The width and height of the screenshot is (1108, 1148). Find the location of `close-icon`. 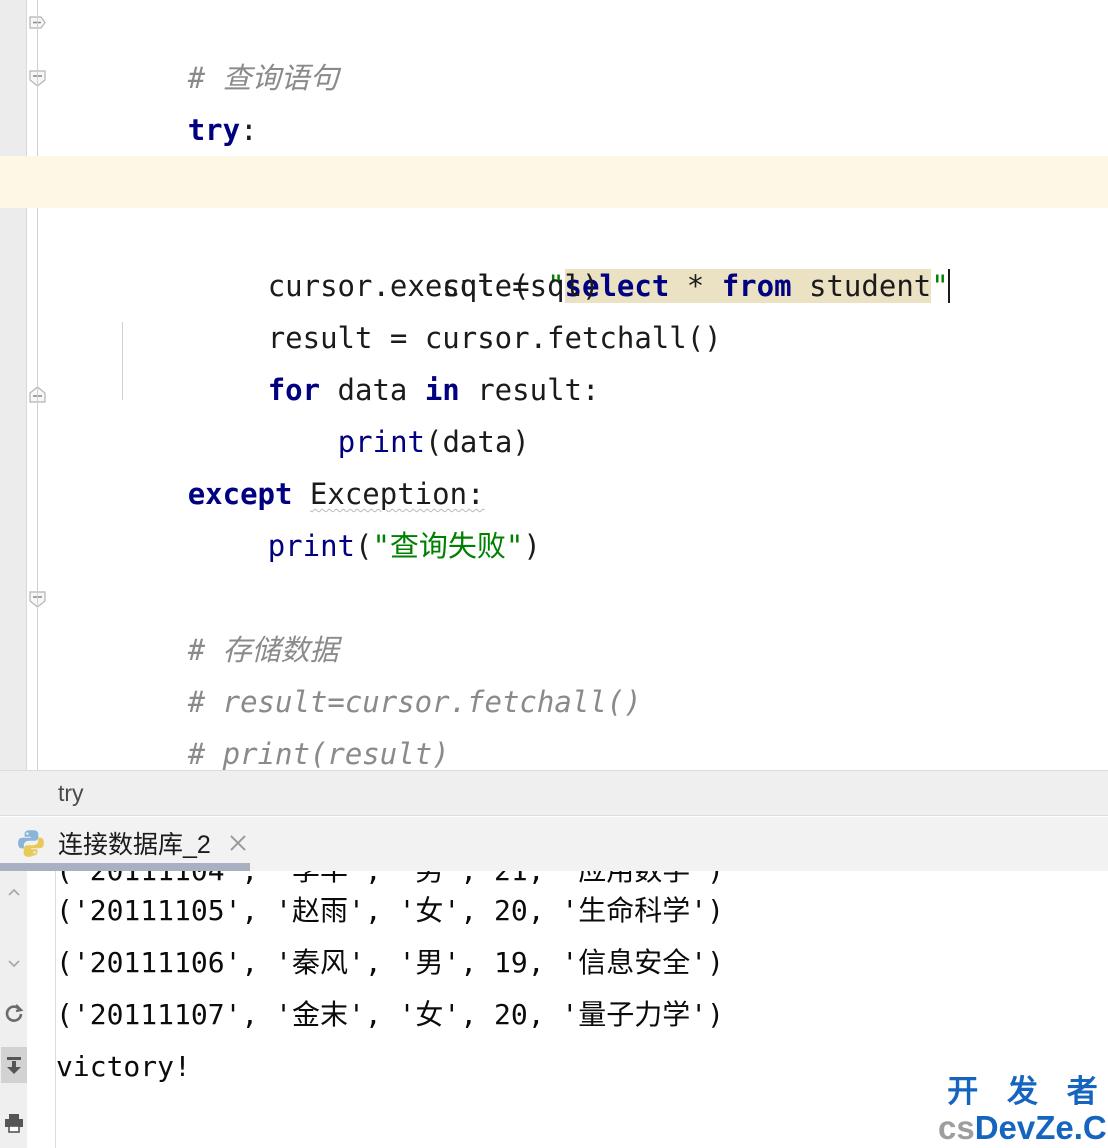

close-icon is located at coordinates (238, 843).